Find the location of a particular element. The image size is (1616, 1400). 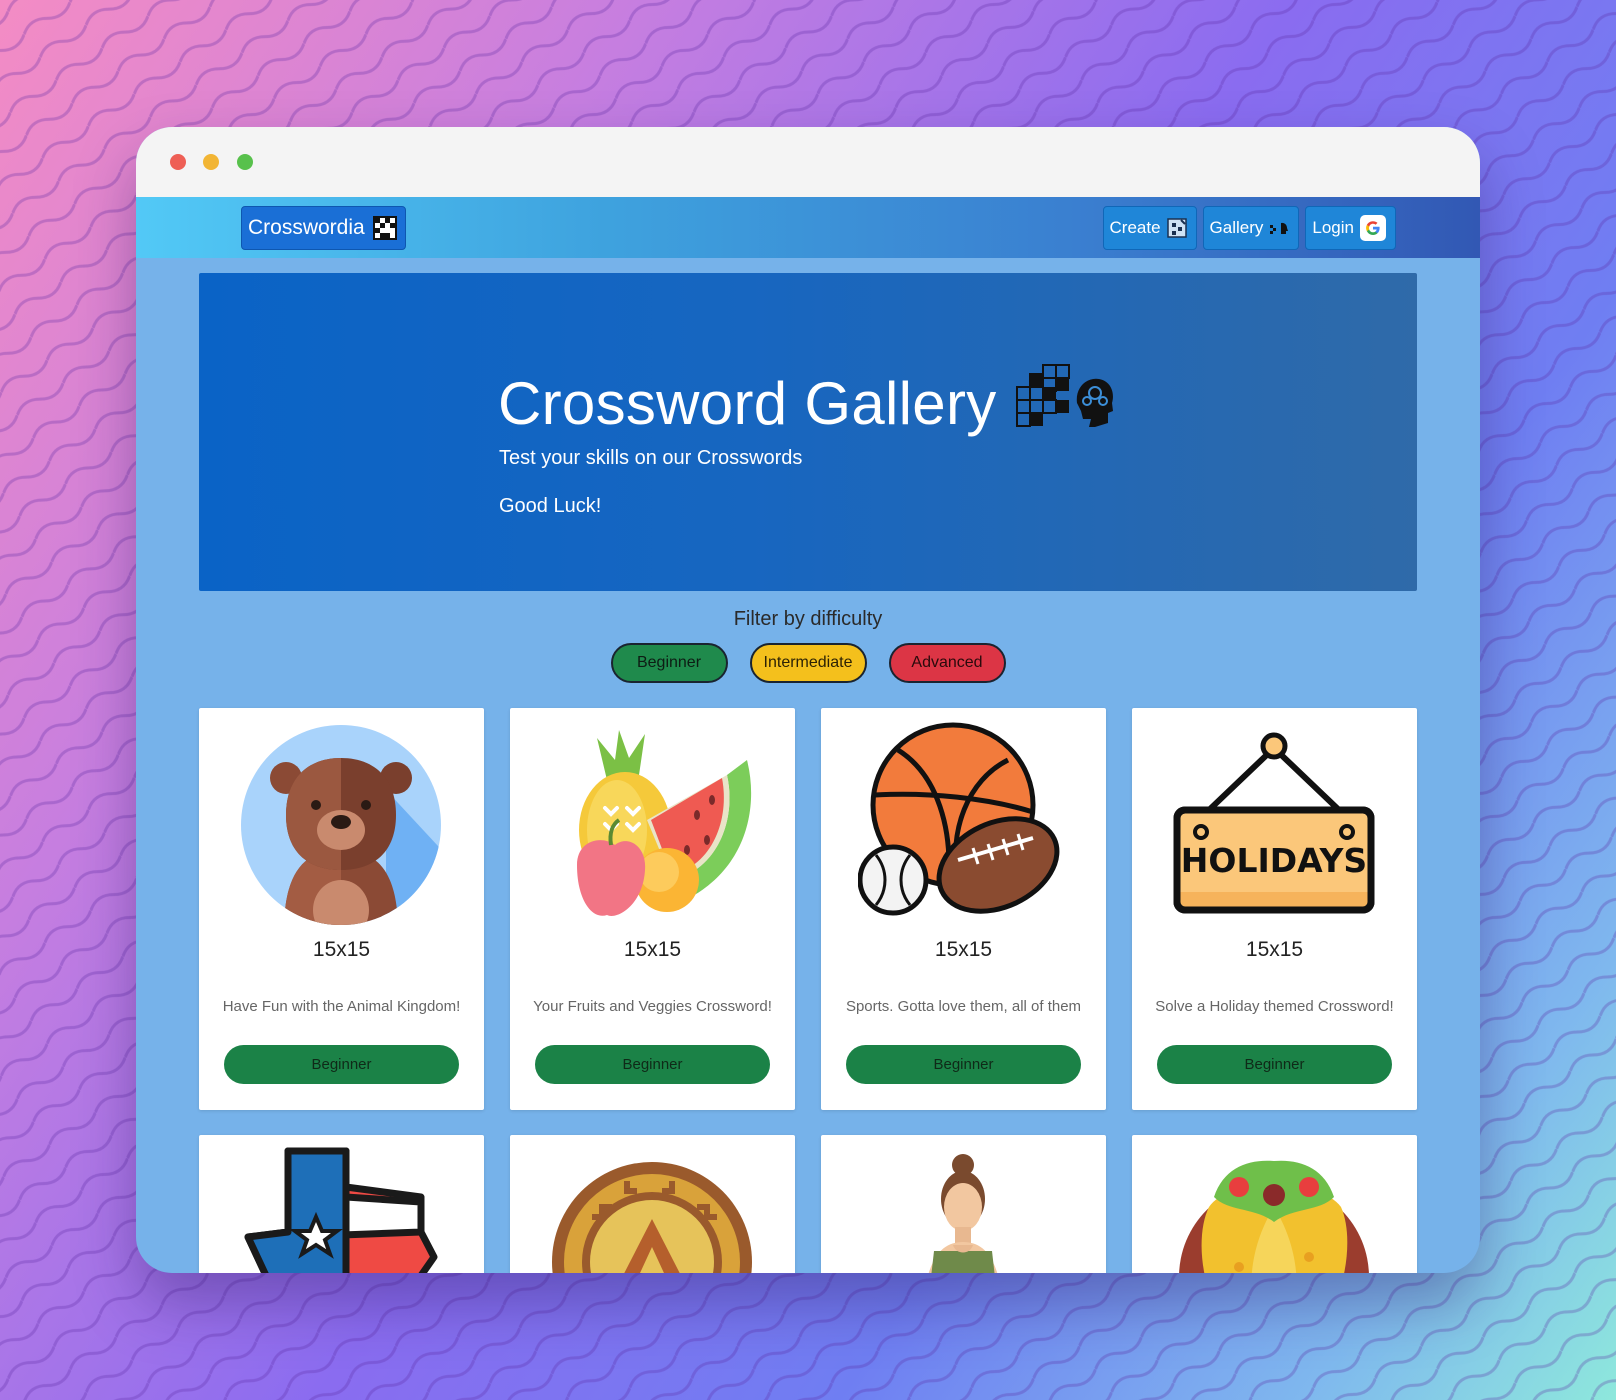

fruits-icon is located at coordinates (652, 825).